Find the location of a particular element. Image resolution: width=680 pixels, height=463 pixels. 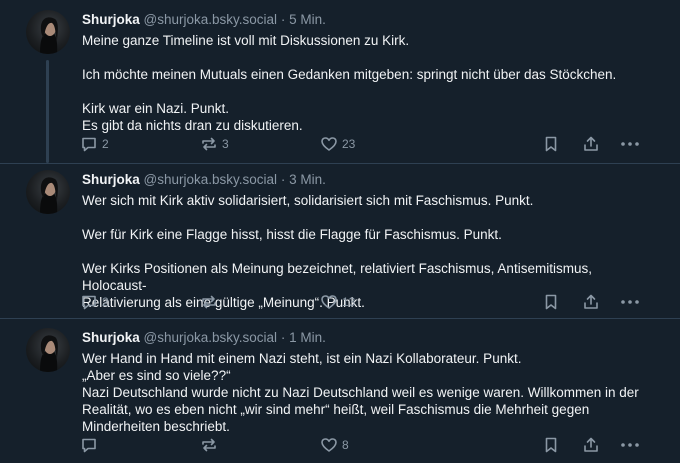

repost-button: 3 is located at coordinates (214, 144).